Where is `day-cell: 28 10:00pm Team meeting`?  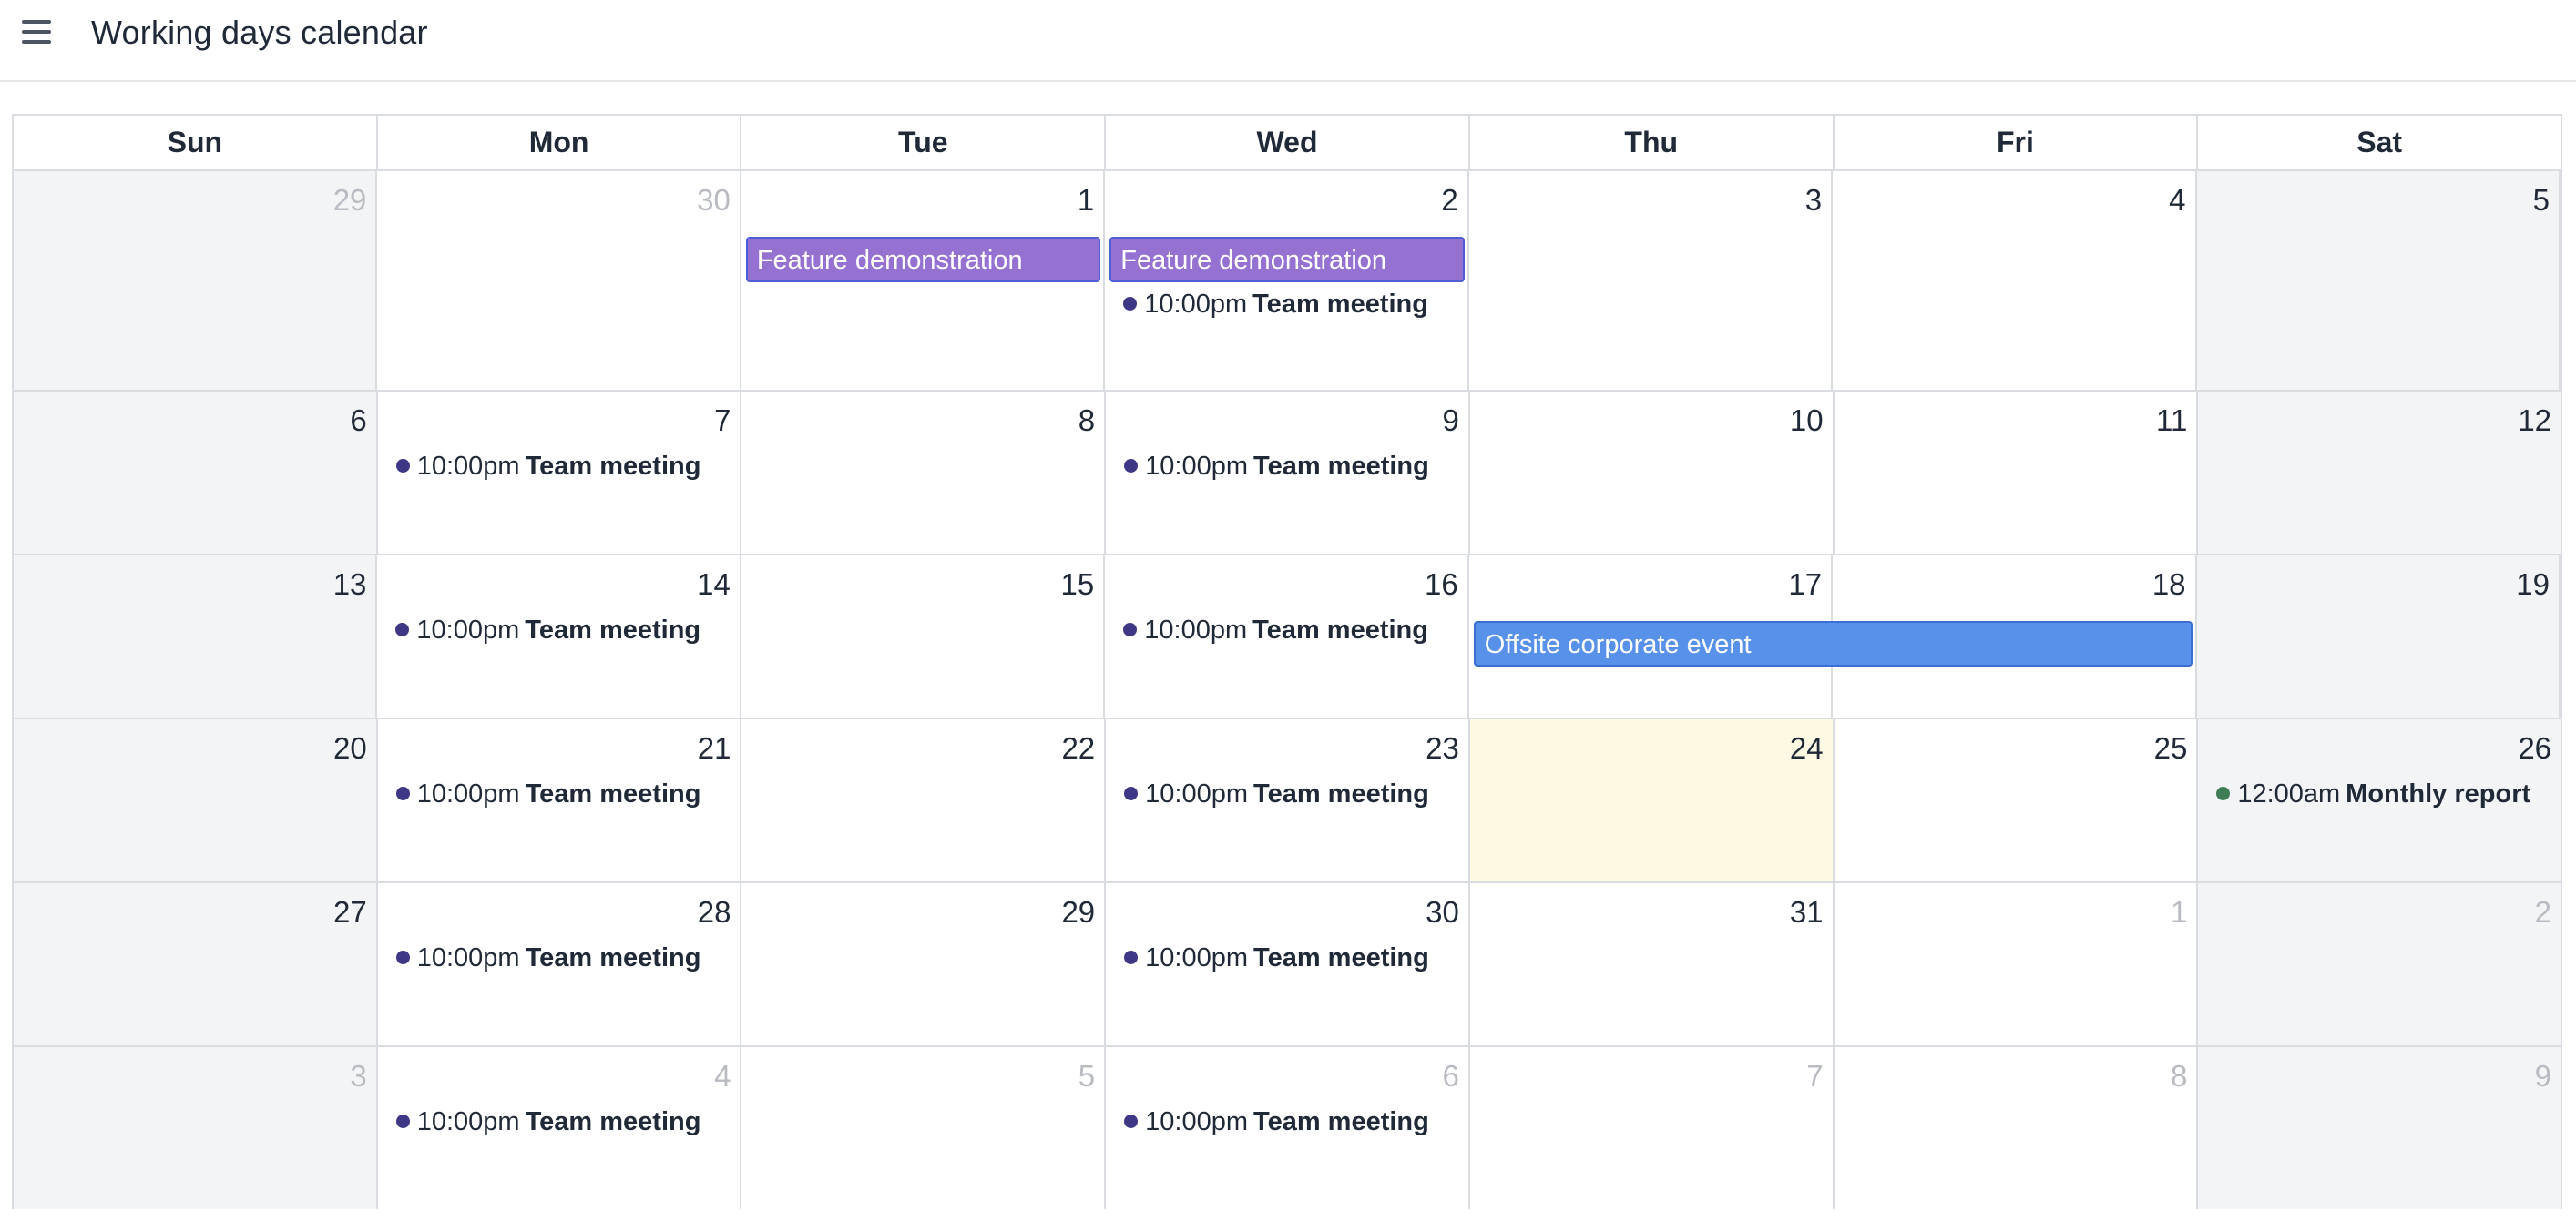 day-cell: 28 10:00pm Team meeting is located at coordinates (559, 964).